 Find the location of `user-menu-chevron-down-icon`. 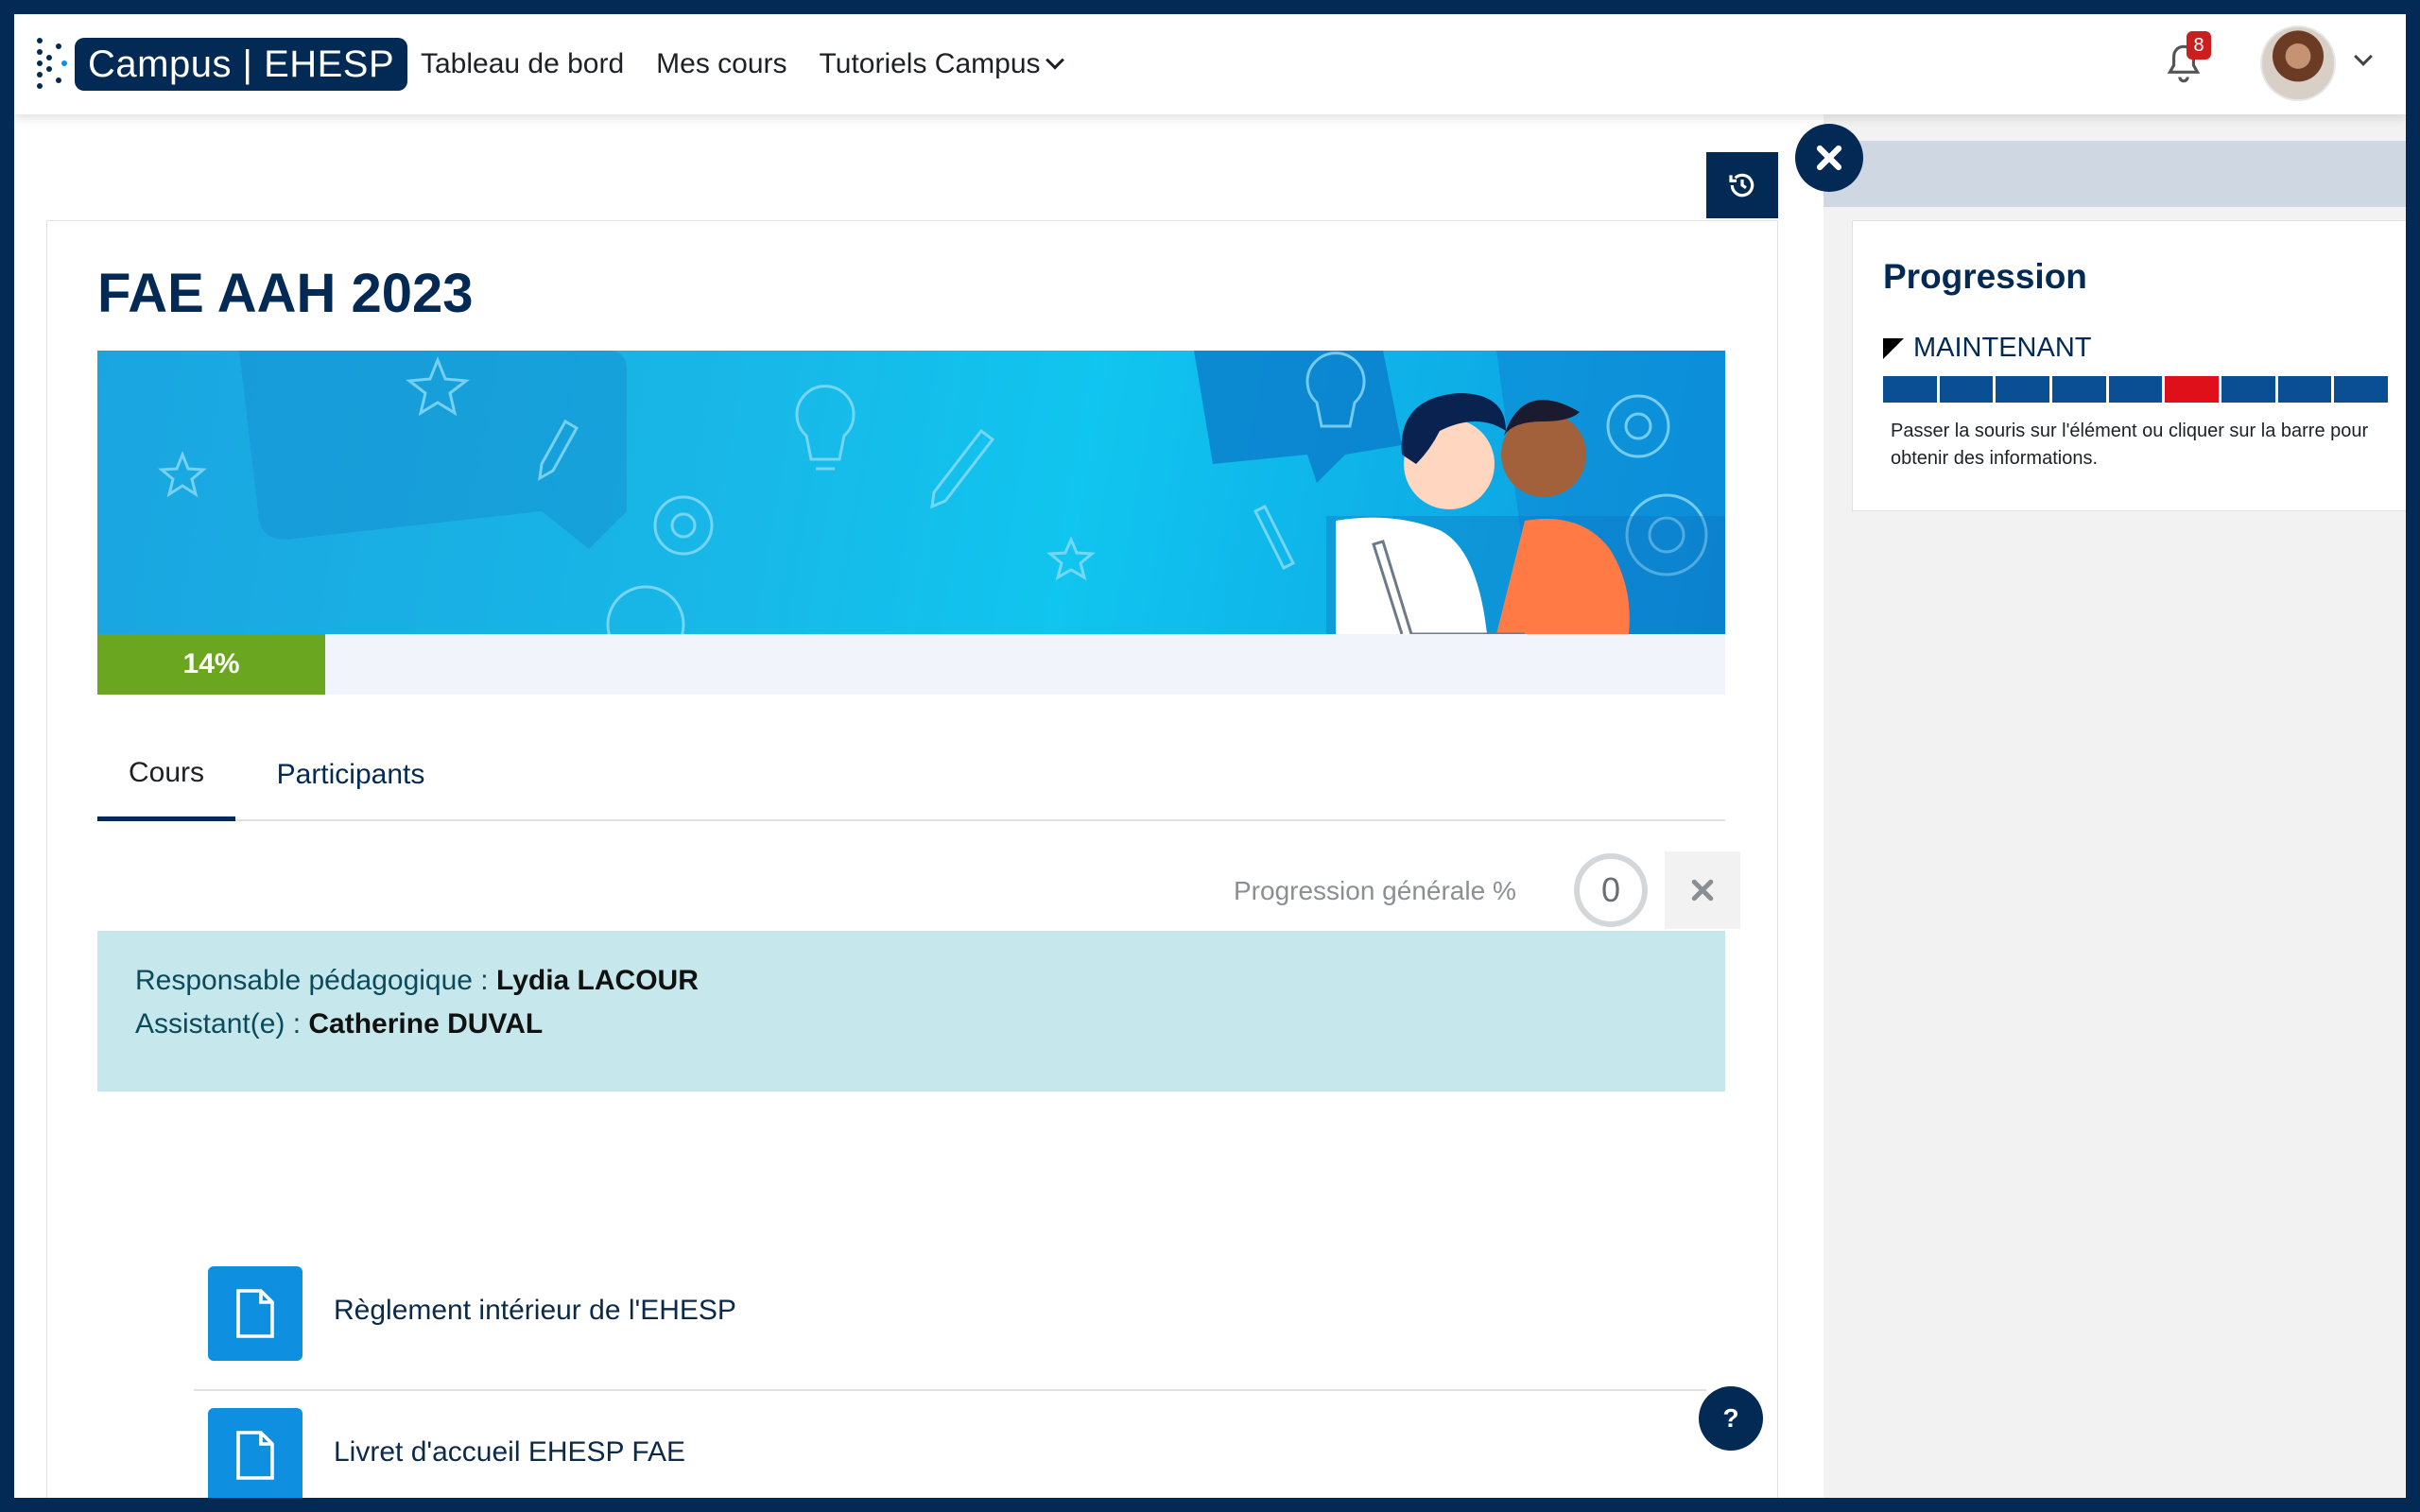

user-menu-chevron-down-icon is located at coordinates (2363, 56).